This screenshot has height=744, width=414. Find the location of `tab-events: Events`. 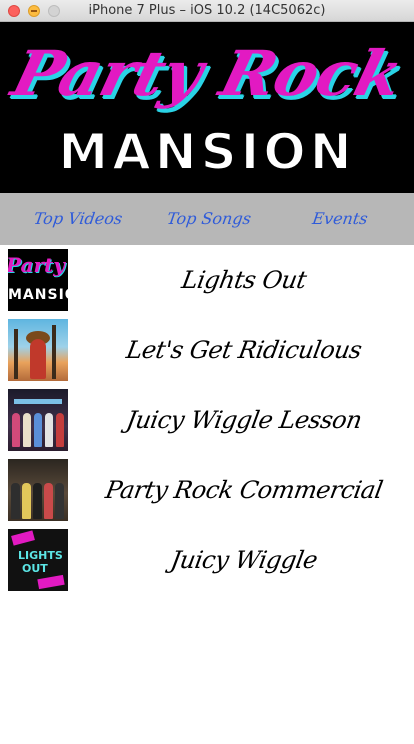

tab-events: Events is located at coordinates (339, 219).